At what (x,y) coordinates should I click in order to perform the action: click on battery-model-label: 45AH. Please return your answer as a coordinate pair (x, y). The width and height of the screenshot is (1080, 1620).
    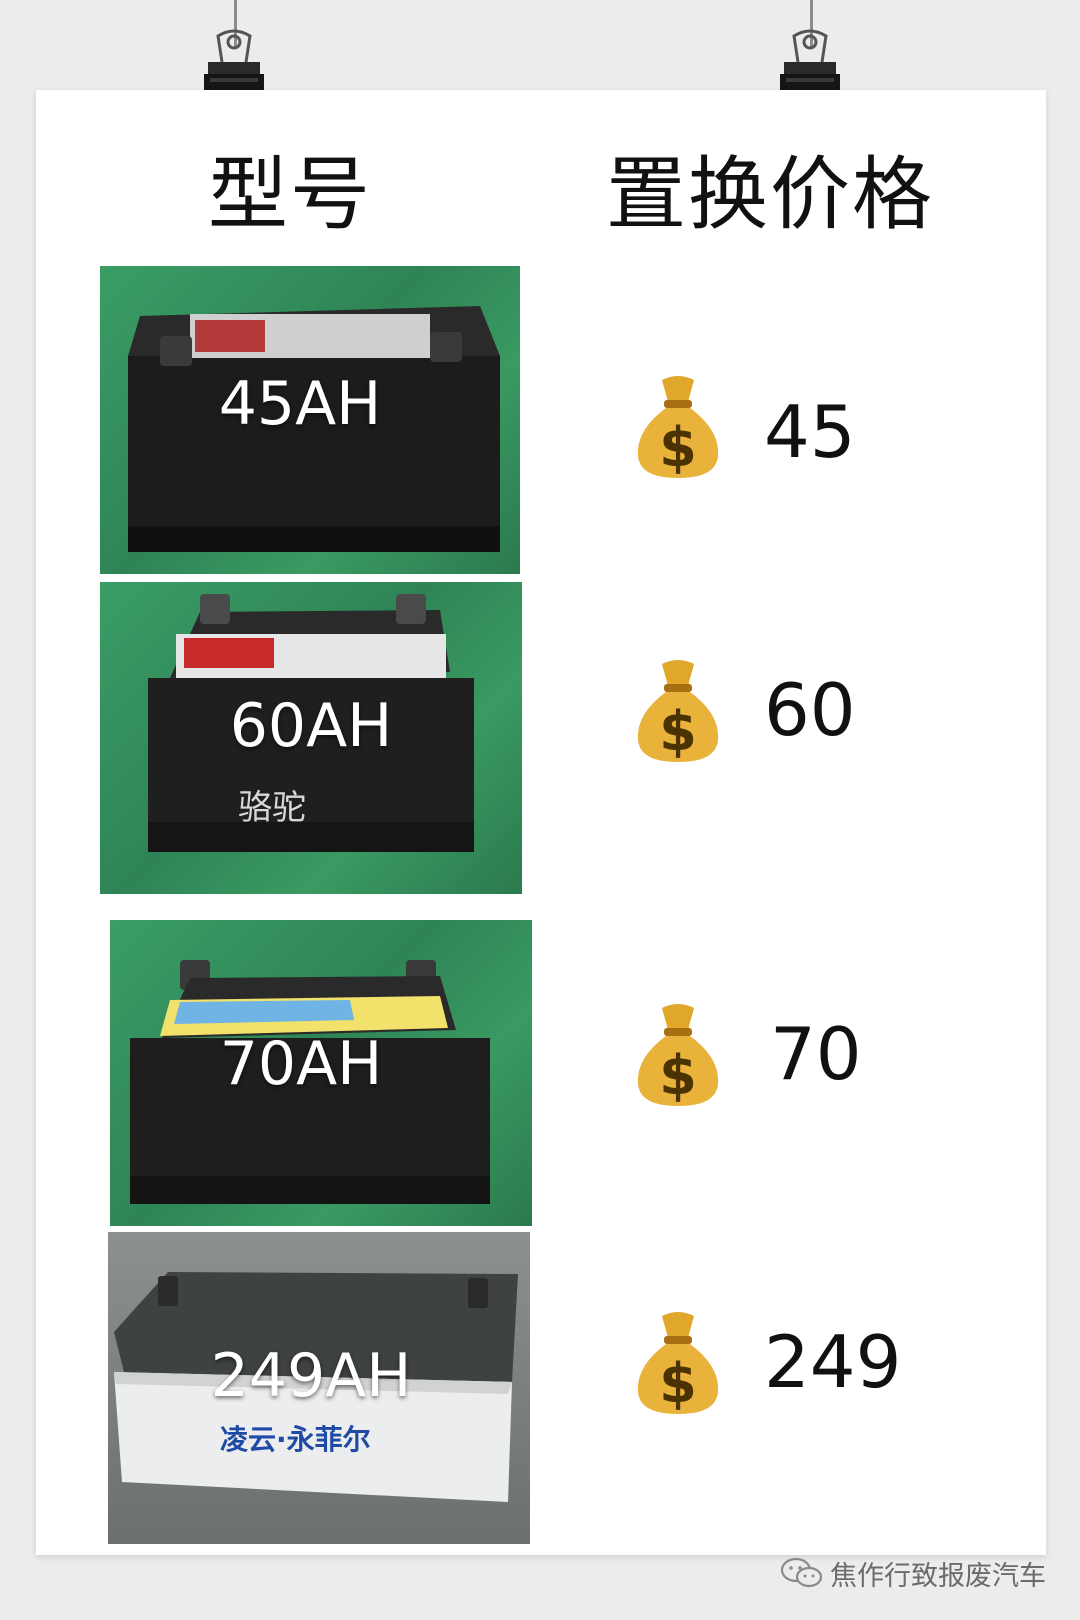
    Looking at the image, I should click on (300, 404).